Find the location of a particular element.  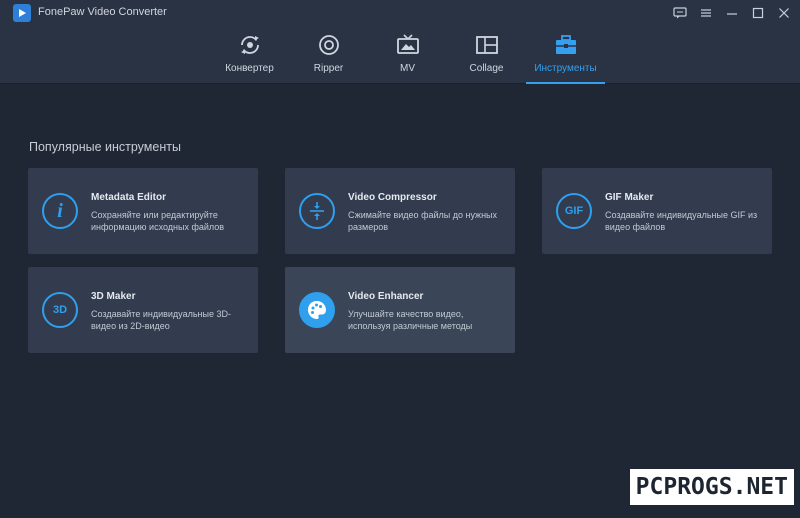

tab-mv: MV is located at coordinates (407, 58).